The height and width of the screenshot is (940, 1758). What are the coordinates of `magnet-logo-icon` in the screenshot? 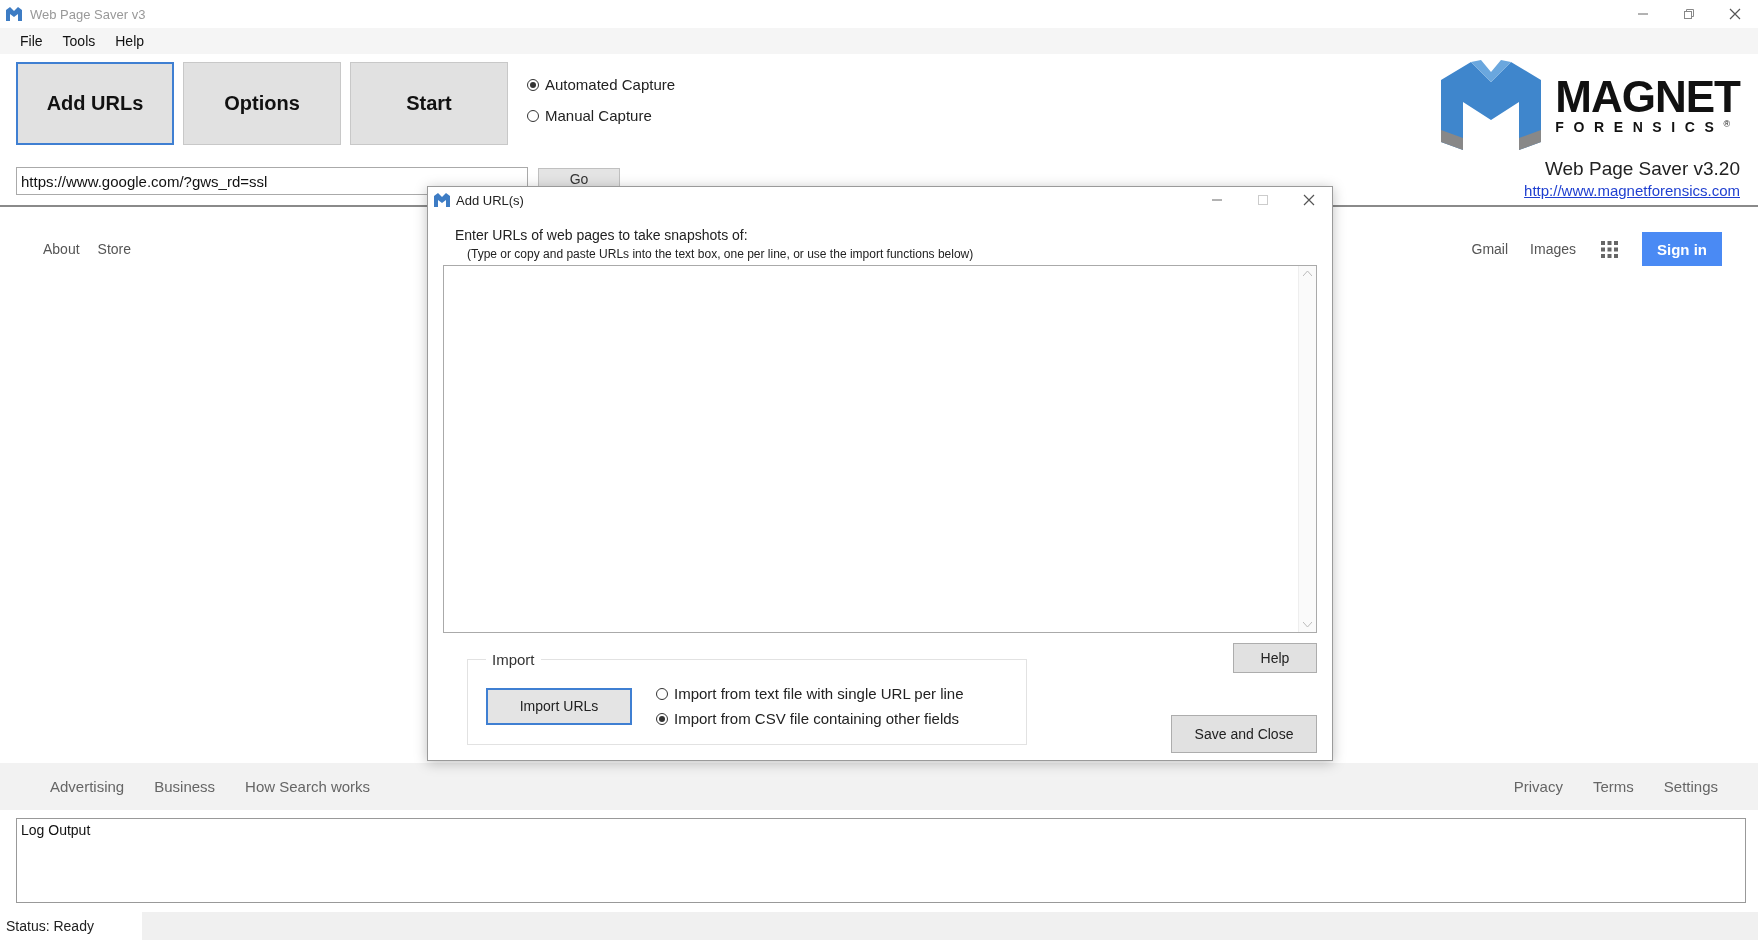 It's located at (1491, 105).